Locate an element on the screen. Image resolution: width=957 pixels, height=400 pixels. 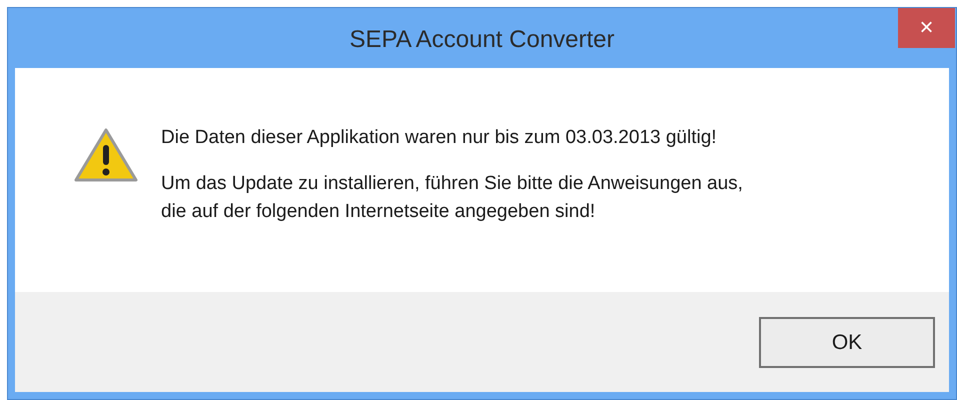
window-title: SEPA Account Converter is located at coordinates (482, 40).